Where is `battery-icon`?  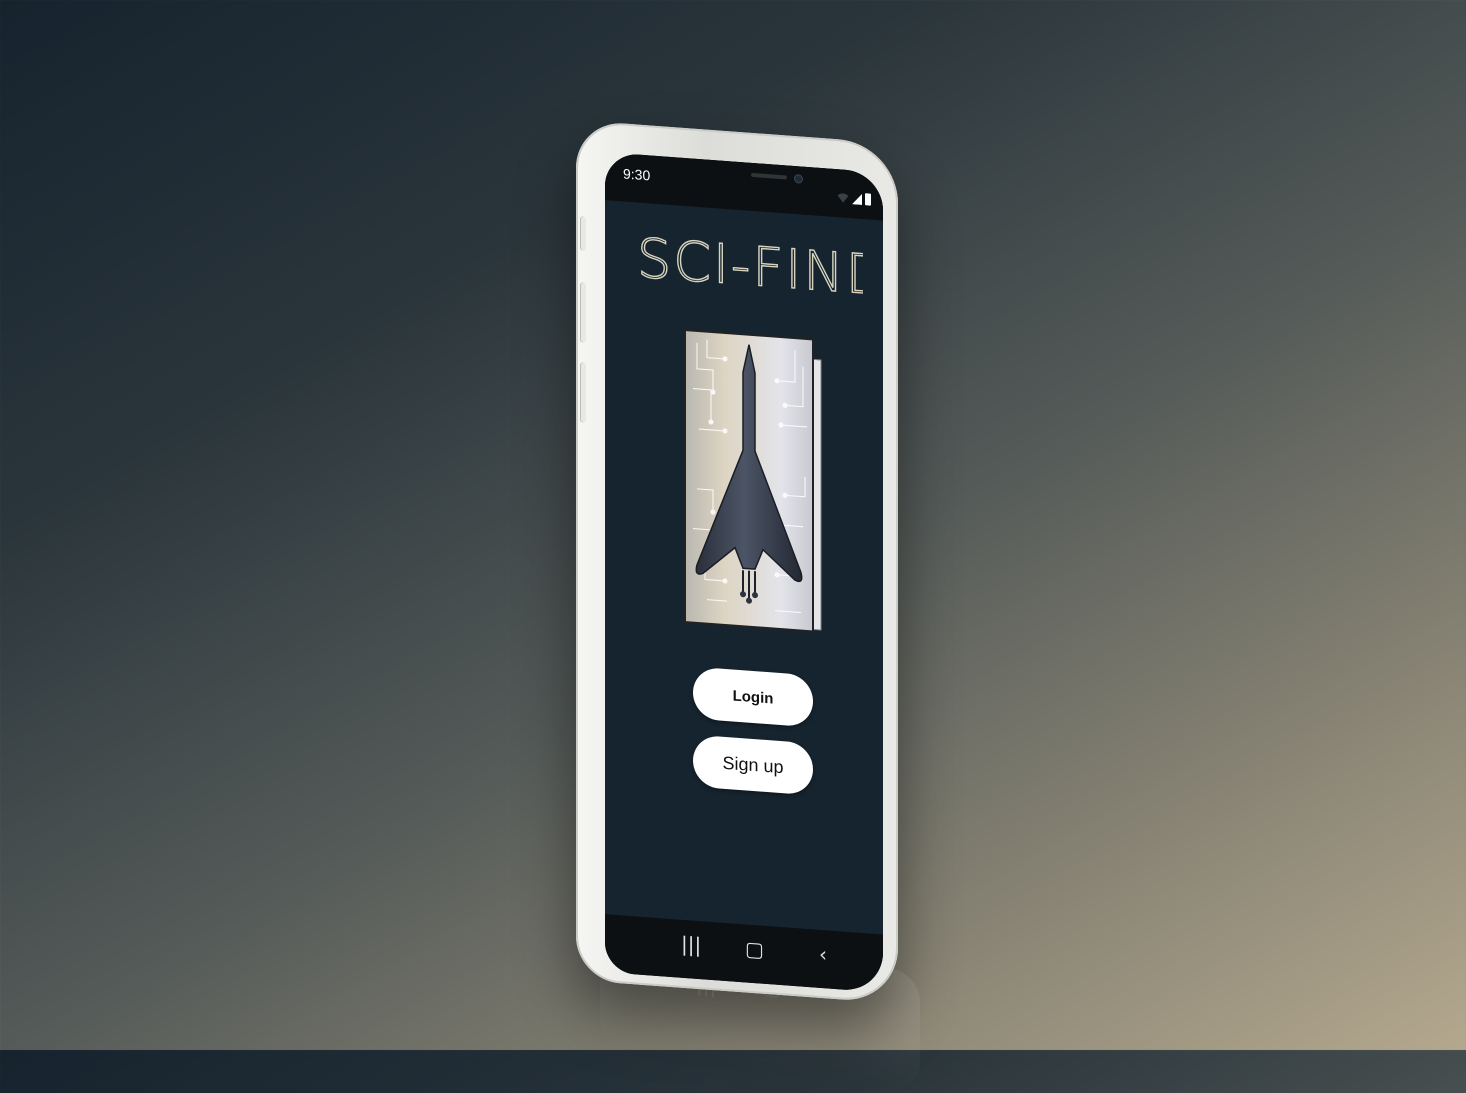 battery-icon is located at coordinates (868, 199).